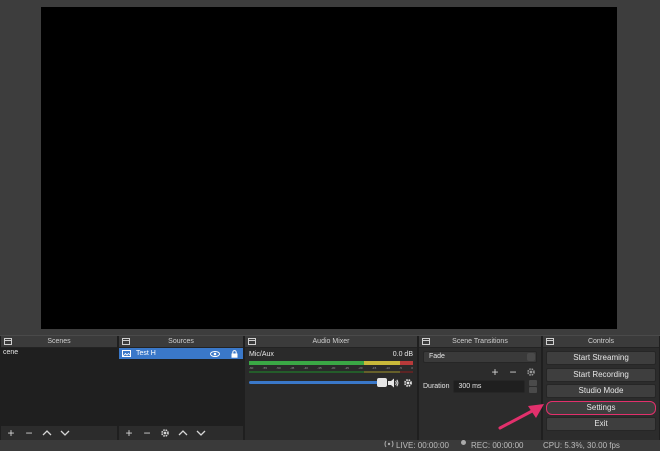 The height and width of the screenshot is (451, 660). What do you see at coordinates (489, 386) in the screenshot?
I see `duration-input: 300 ms` at bounding box center [489, 386].